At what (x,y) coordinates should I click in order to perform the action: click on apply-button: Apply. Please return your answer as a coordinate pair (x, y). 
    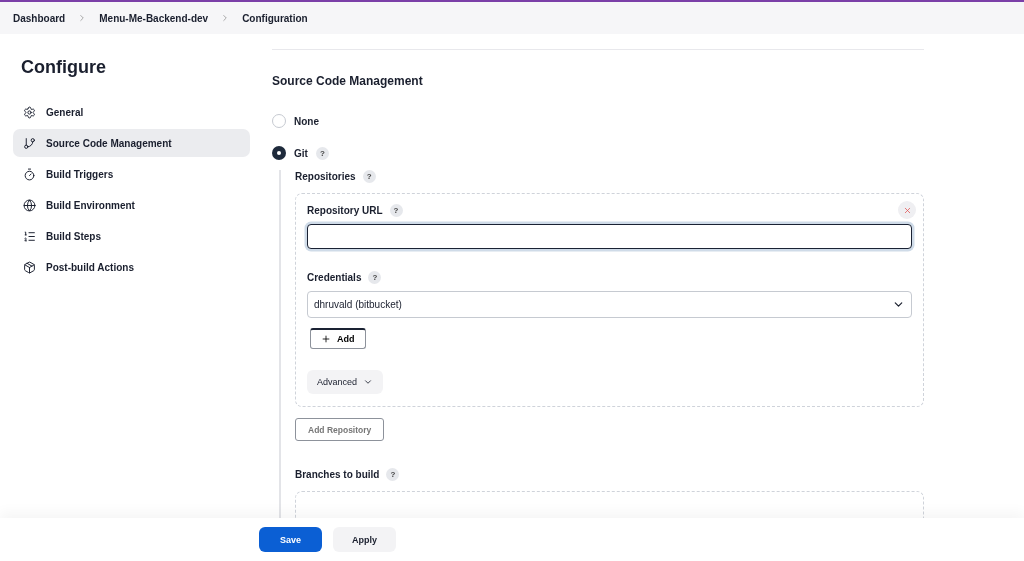
    Looking at the image, I should click on (364, 539).